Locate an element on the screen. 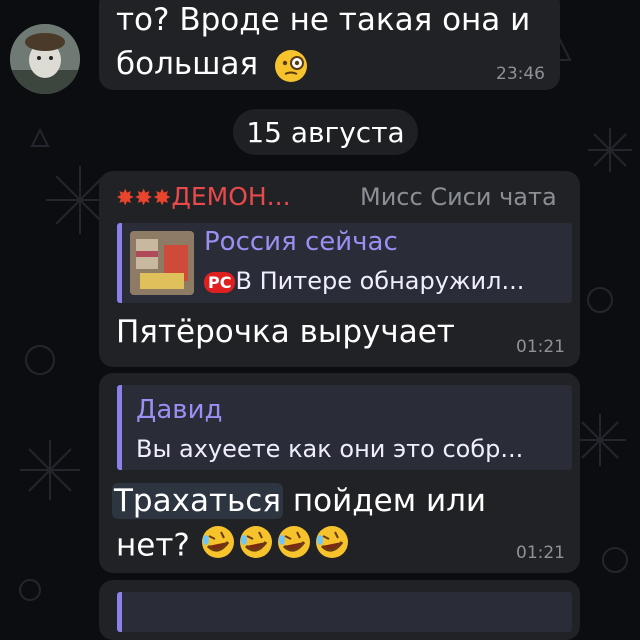 This screenshot has width=640, height=640. explosion-emoji-icon: ✸✸✸ is located at coordinates (144, 198).